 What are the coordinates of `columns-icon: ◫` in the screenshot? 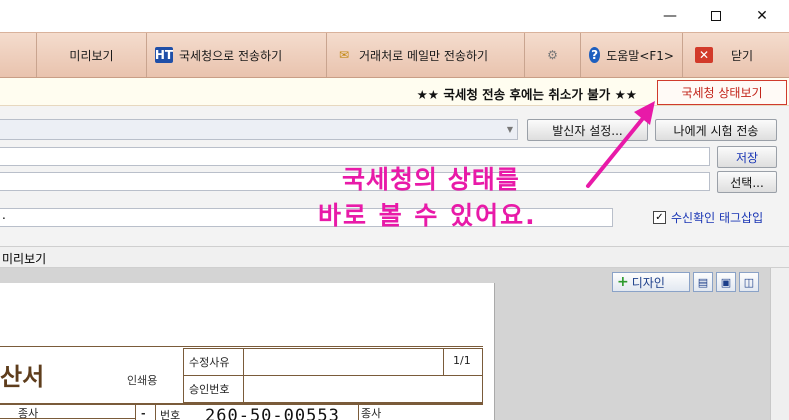 It's located at (749, 282).